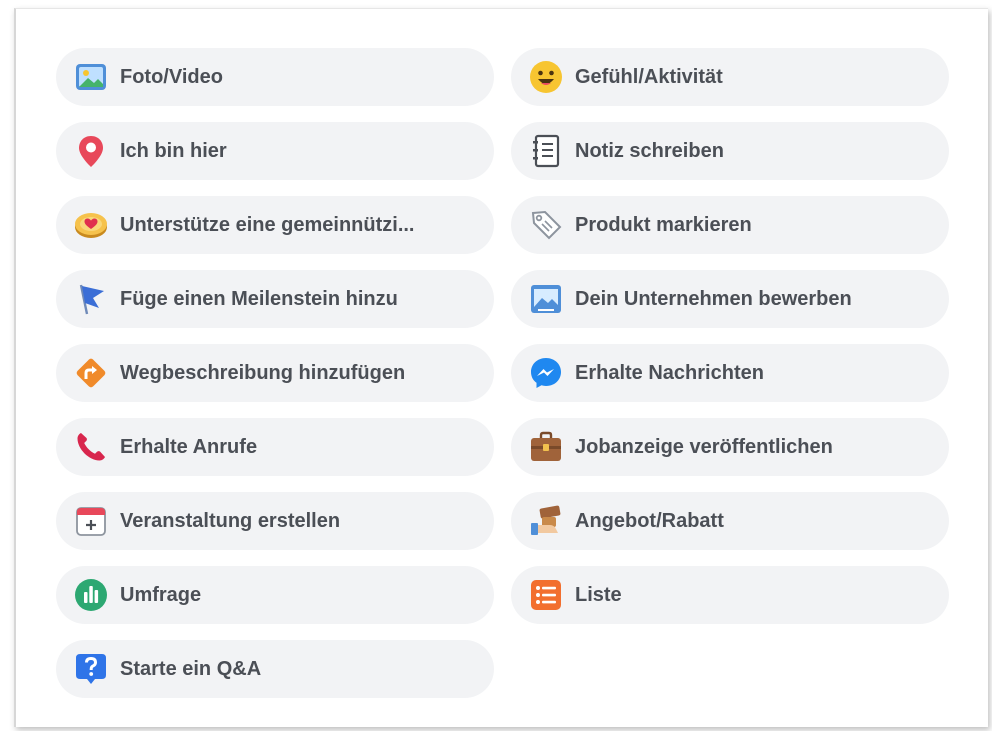 This screenshot has width=992, height=731. I want to click on option-label: Ich bin hier, so click(173, 150).